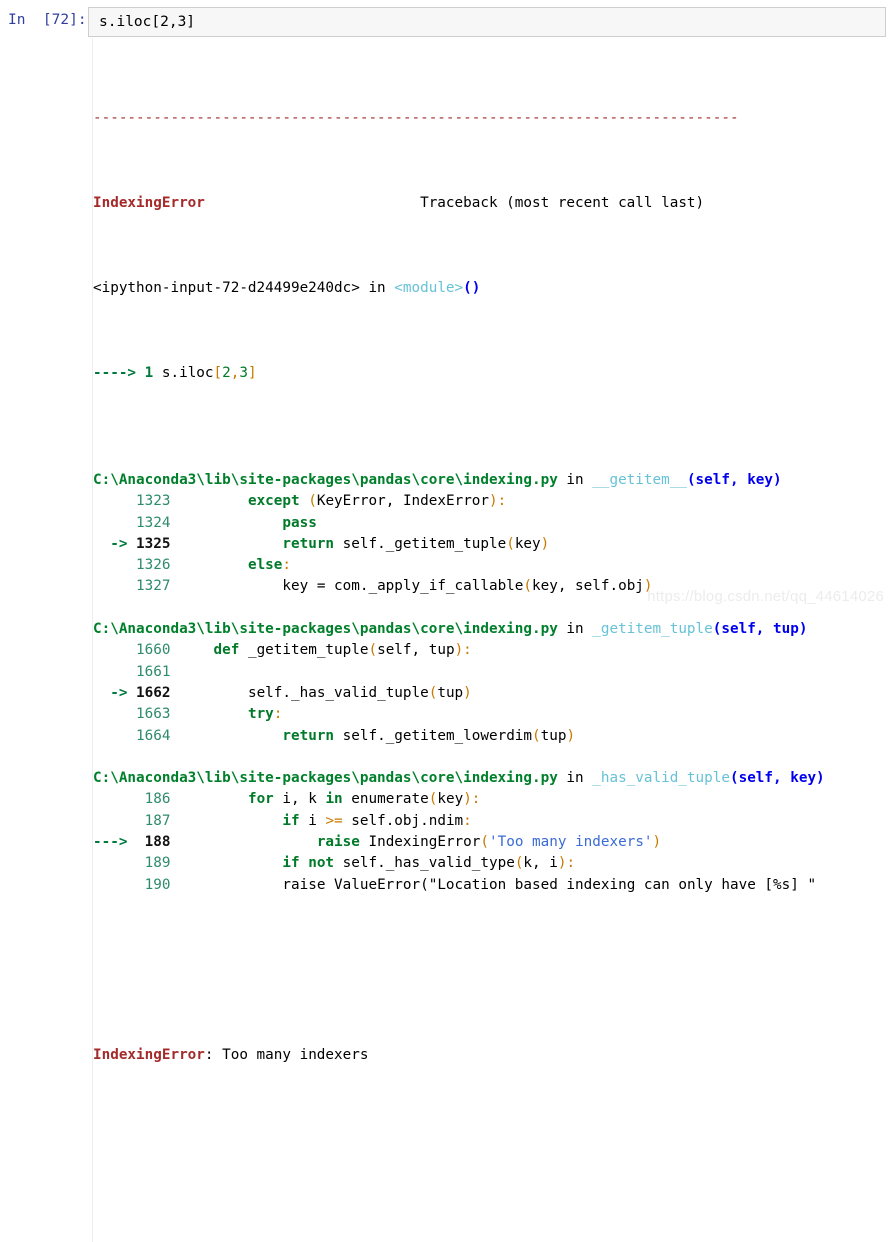  What do you see at coordinates (153, 884) in the screenshot?
I see `source-line-number: 190` at bounding box center [153, 884].